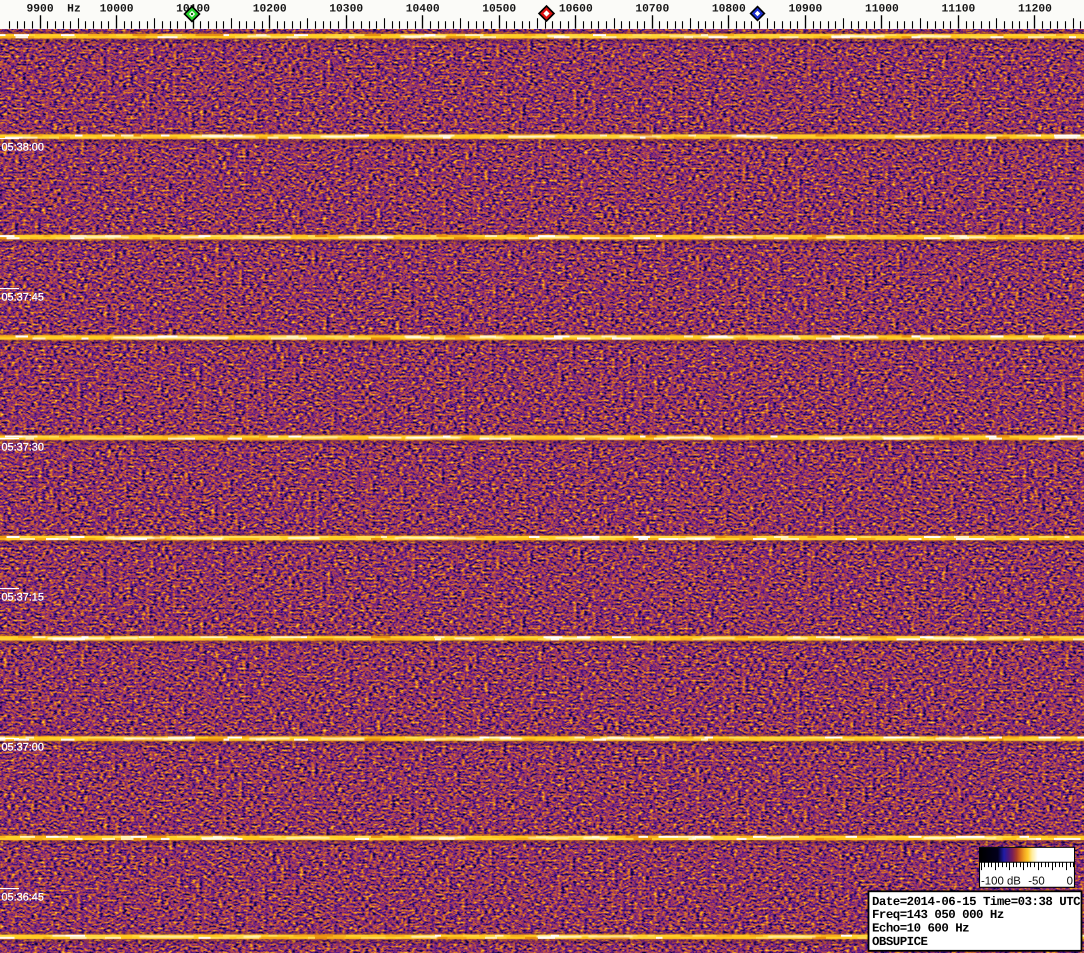 The image size is (1084, 953). Describe the element at coordinates (976, 902) in the screenshot. I see `svg-text: Date=2014-06-15 Time=03:38 UTC` at that location.